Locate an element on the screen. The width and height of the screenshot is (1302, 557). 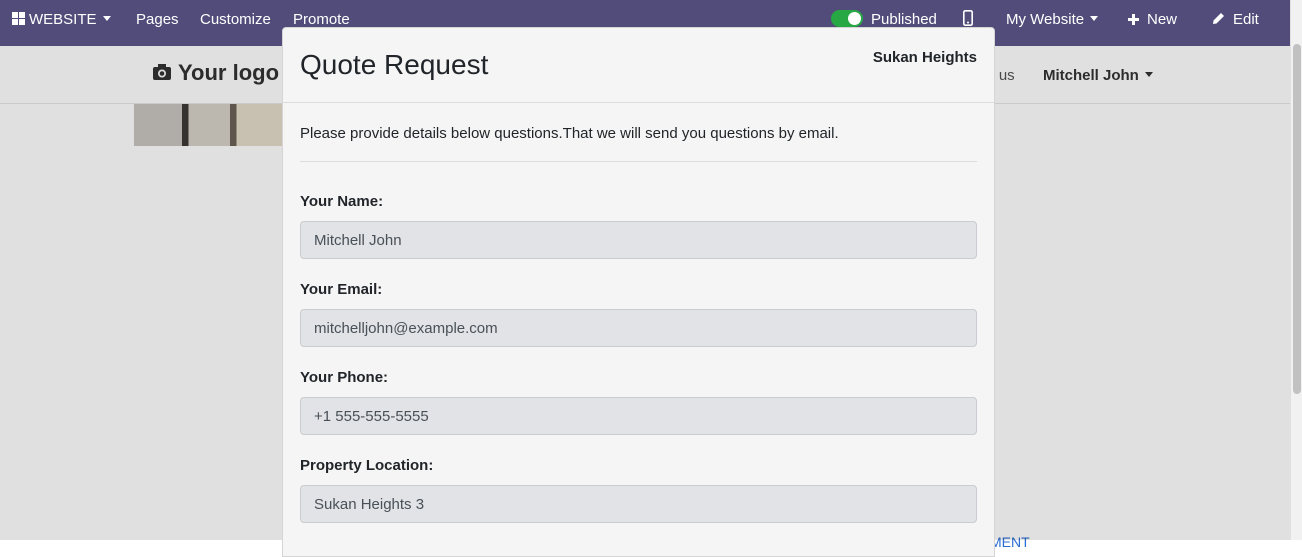
phone-label: Your Phone: is located at coordinates (344, 377).